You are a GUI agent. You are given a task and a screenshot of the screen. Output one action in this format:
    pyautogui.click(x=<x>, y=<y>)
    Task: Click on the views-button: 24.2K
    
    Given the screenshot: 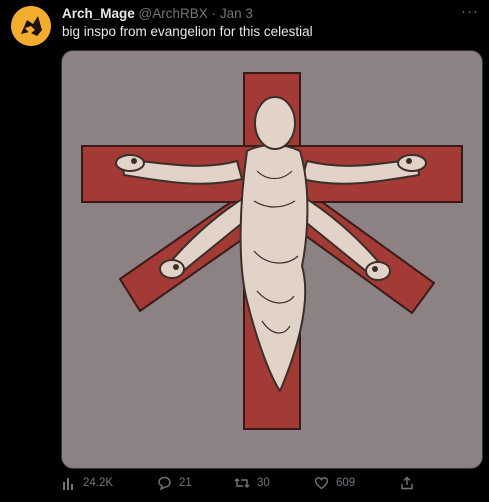 What is the action you would take?
    pyautogui.click(x=87, y=483)
    